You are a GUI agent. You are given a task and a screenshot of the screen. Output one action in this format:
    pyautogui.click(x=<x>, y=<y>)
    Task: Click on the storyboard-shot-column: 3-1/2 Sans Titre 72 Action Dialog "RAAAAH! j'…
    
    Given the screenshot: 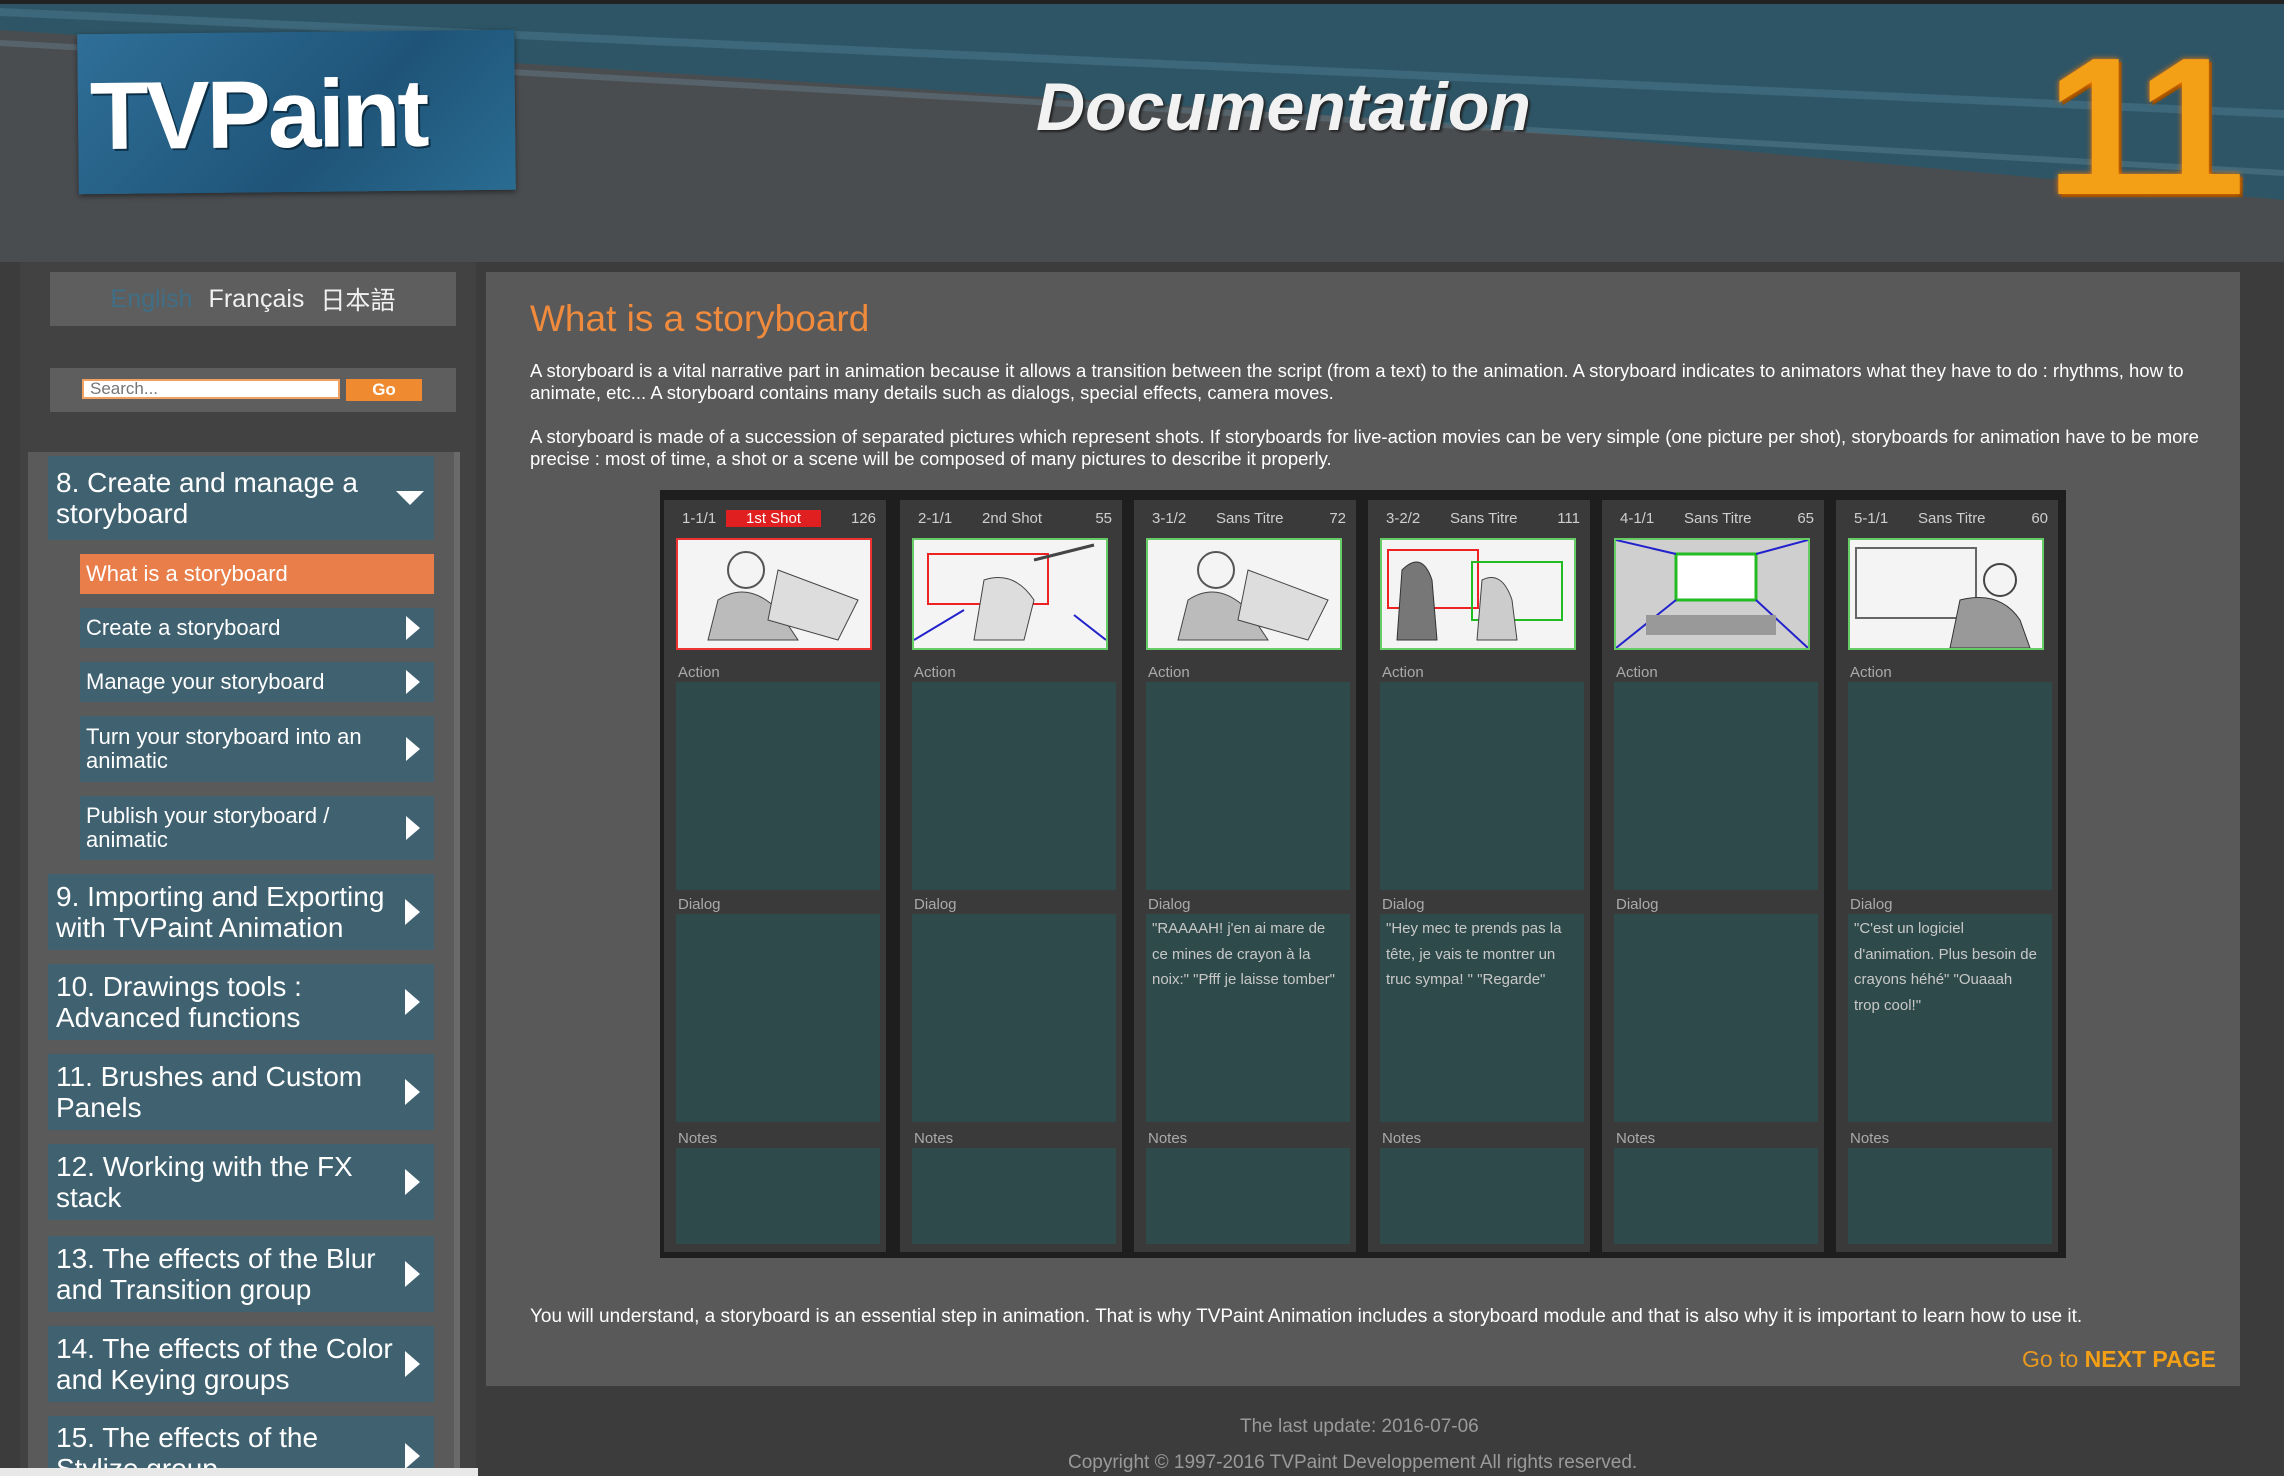 What is the action you would take?
    pyautogui.click(x=1245, y=876)
    